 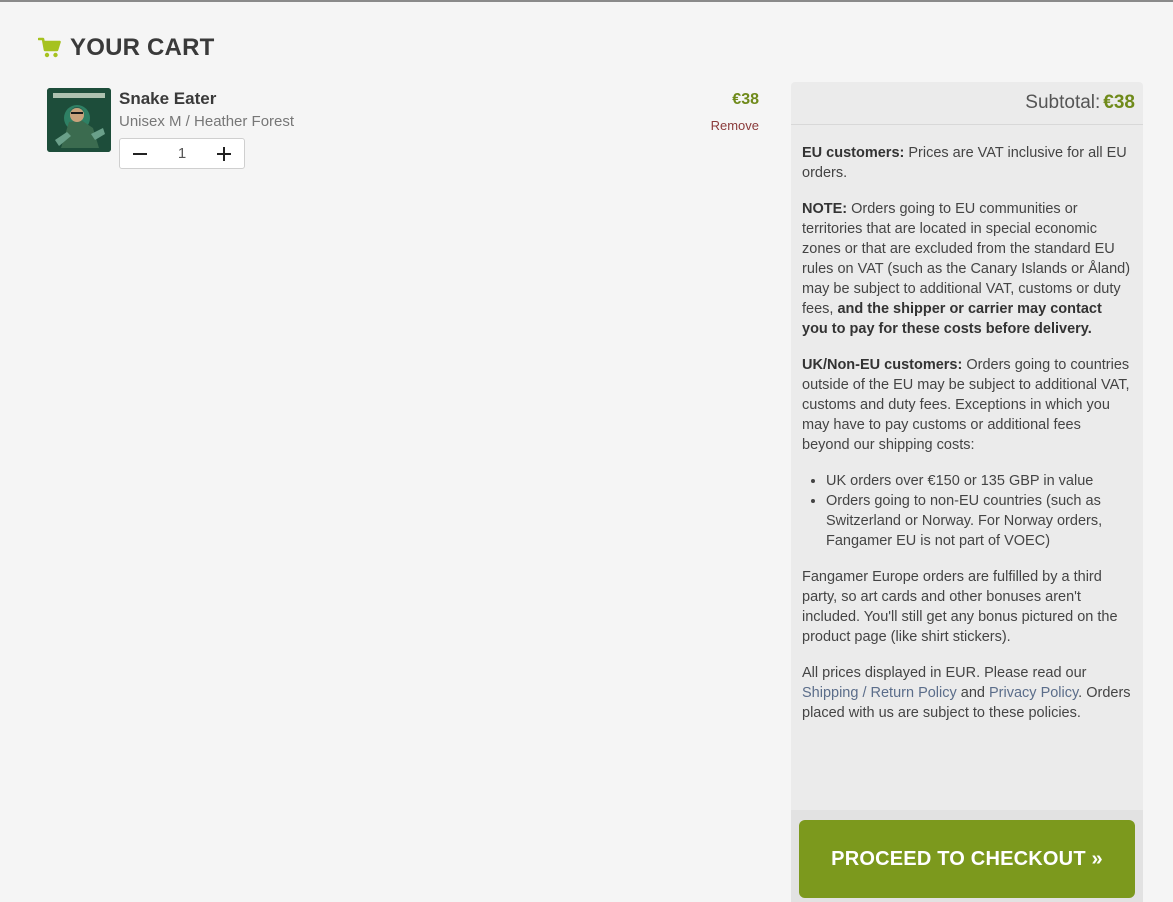 What do you see at coordinates (879, 693) in the screenshot?
I see `shipping-return-policy-link: Shipping / Return Policy` at bounding box center [879, 693].